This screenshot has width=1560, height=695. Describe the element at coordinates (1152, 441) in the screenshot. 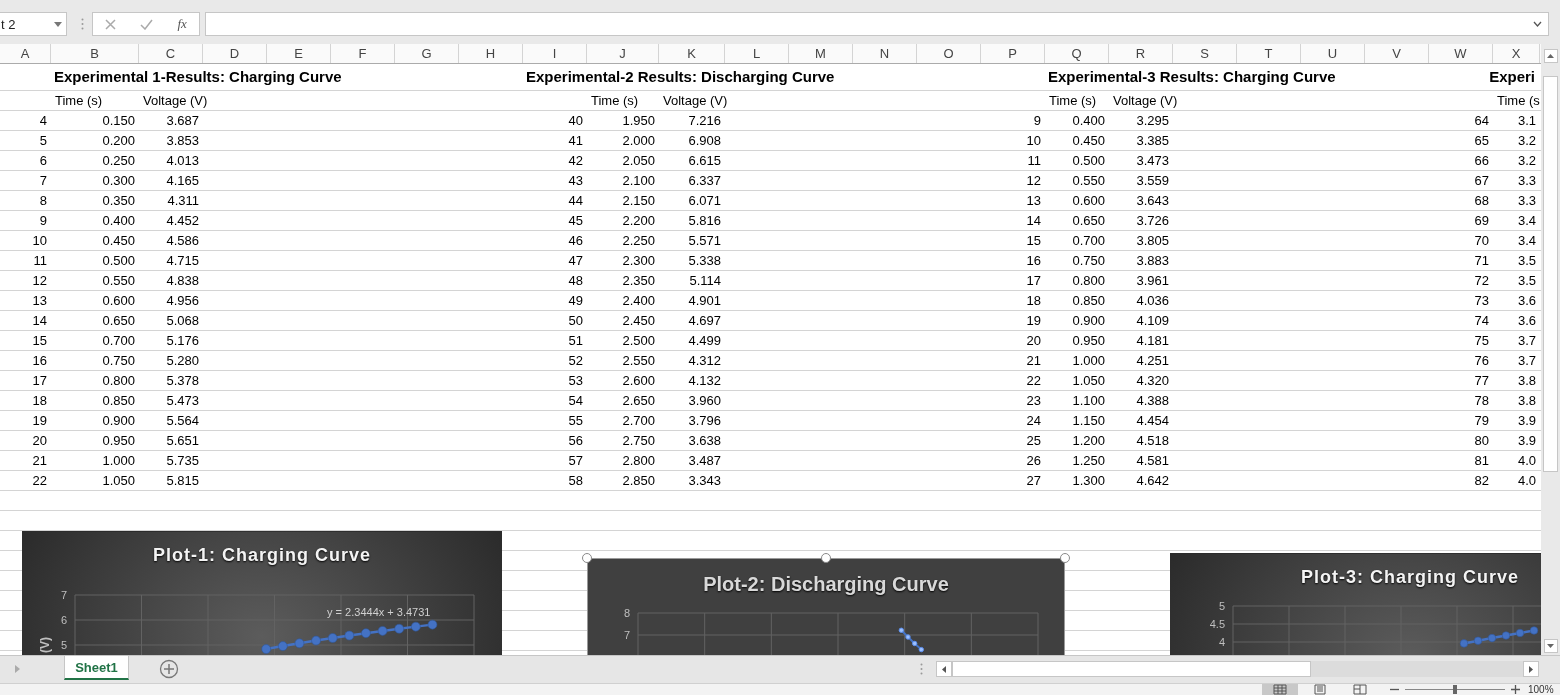

I see `table-cell-text: 4.518` at that location.